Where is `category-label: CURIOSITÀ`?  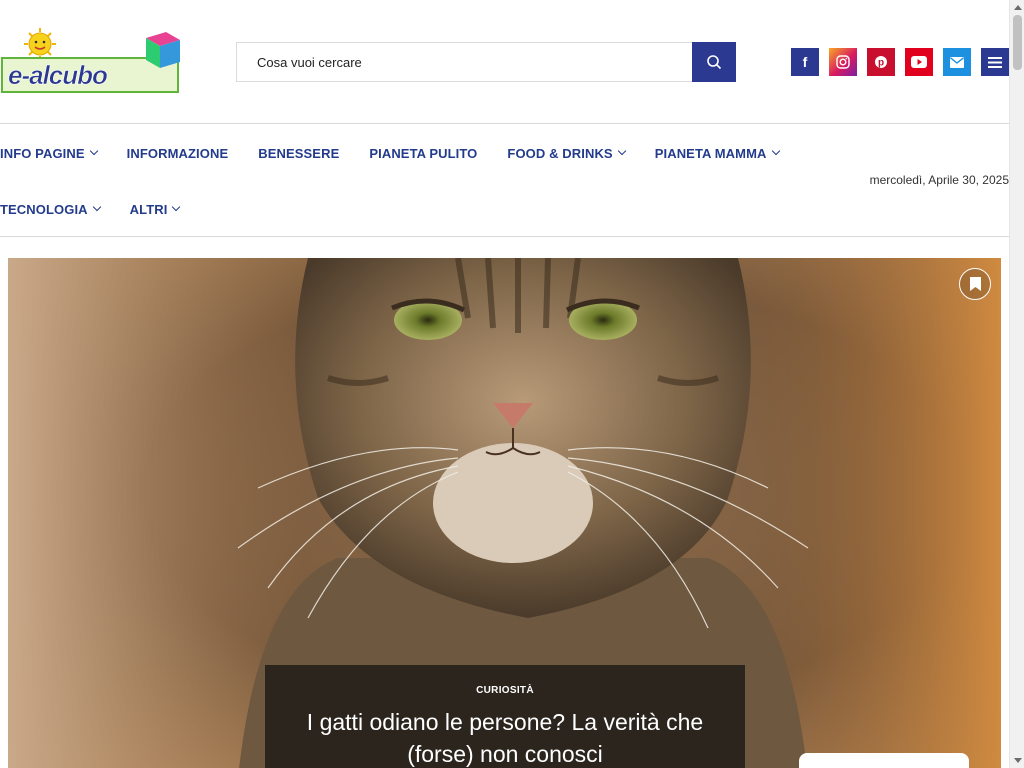 category-label: CURIOSITÀ is located at coordinates (505, 690).